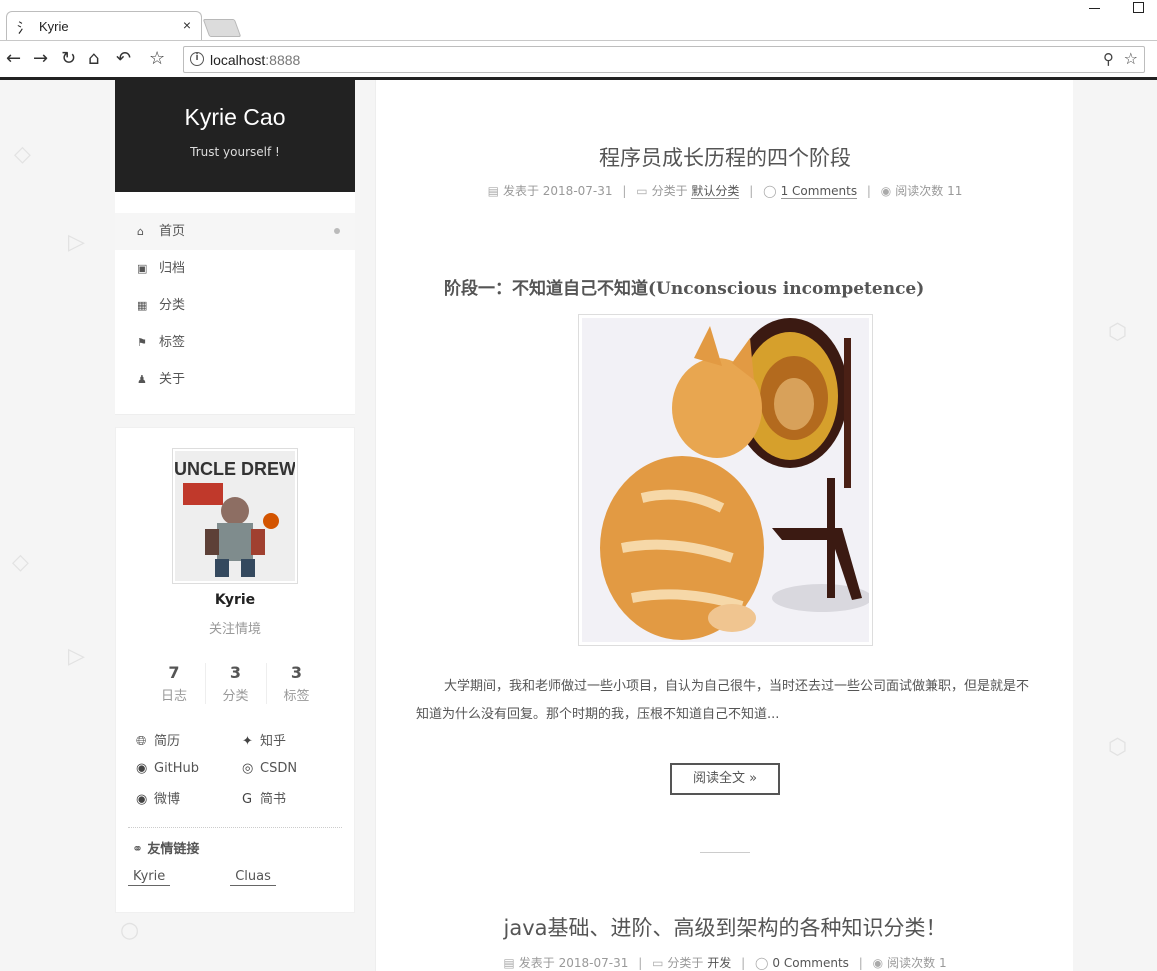 This screenshot has height=971, width=1157. What do you see at coordinates (725, 779) in the screenshot?
I see `read-more-button: 阅读全文 »` at bounding box center [725, 779].